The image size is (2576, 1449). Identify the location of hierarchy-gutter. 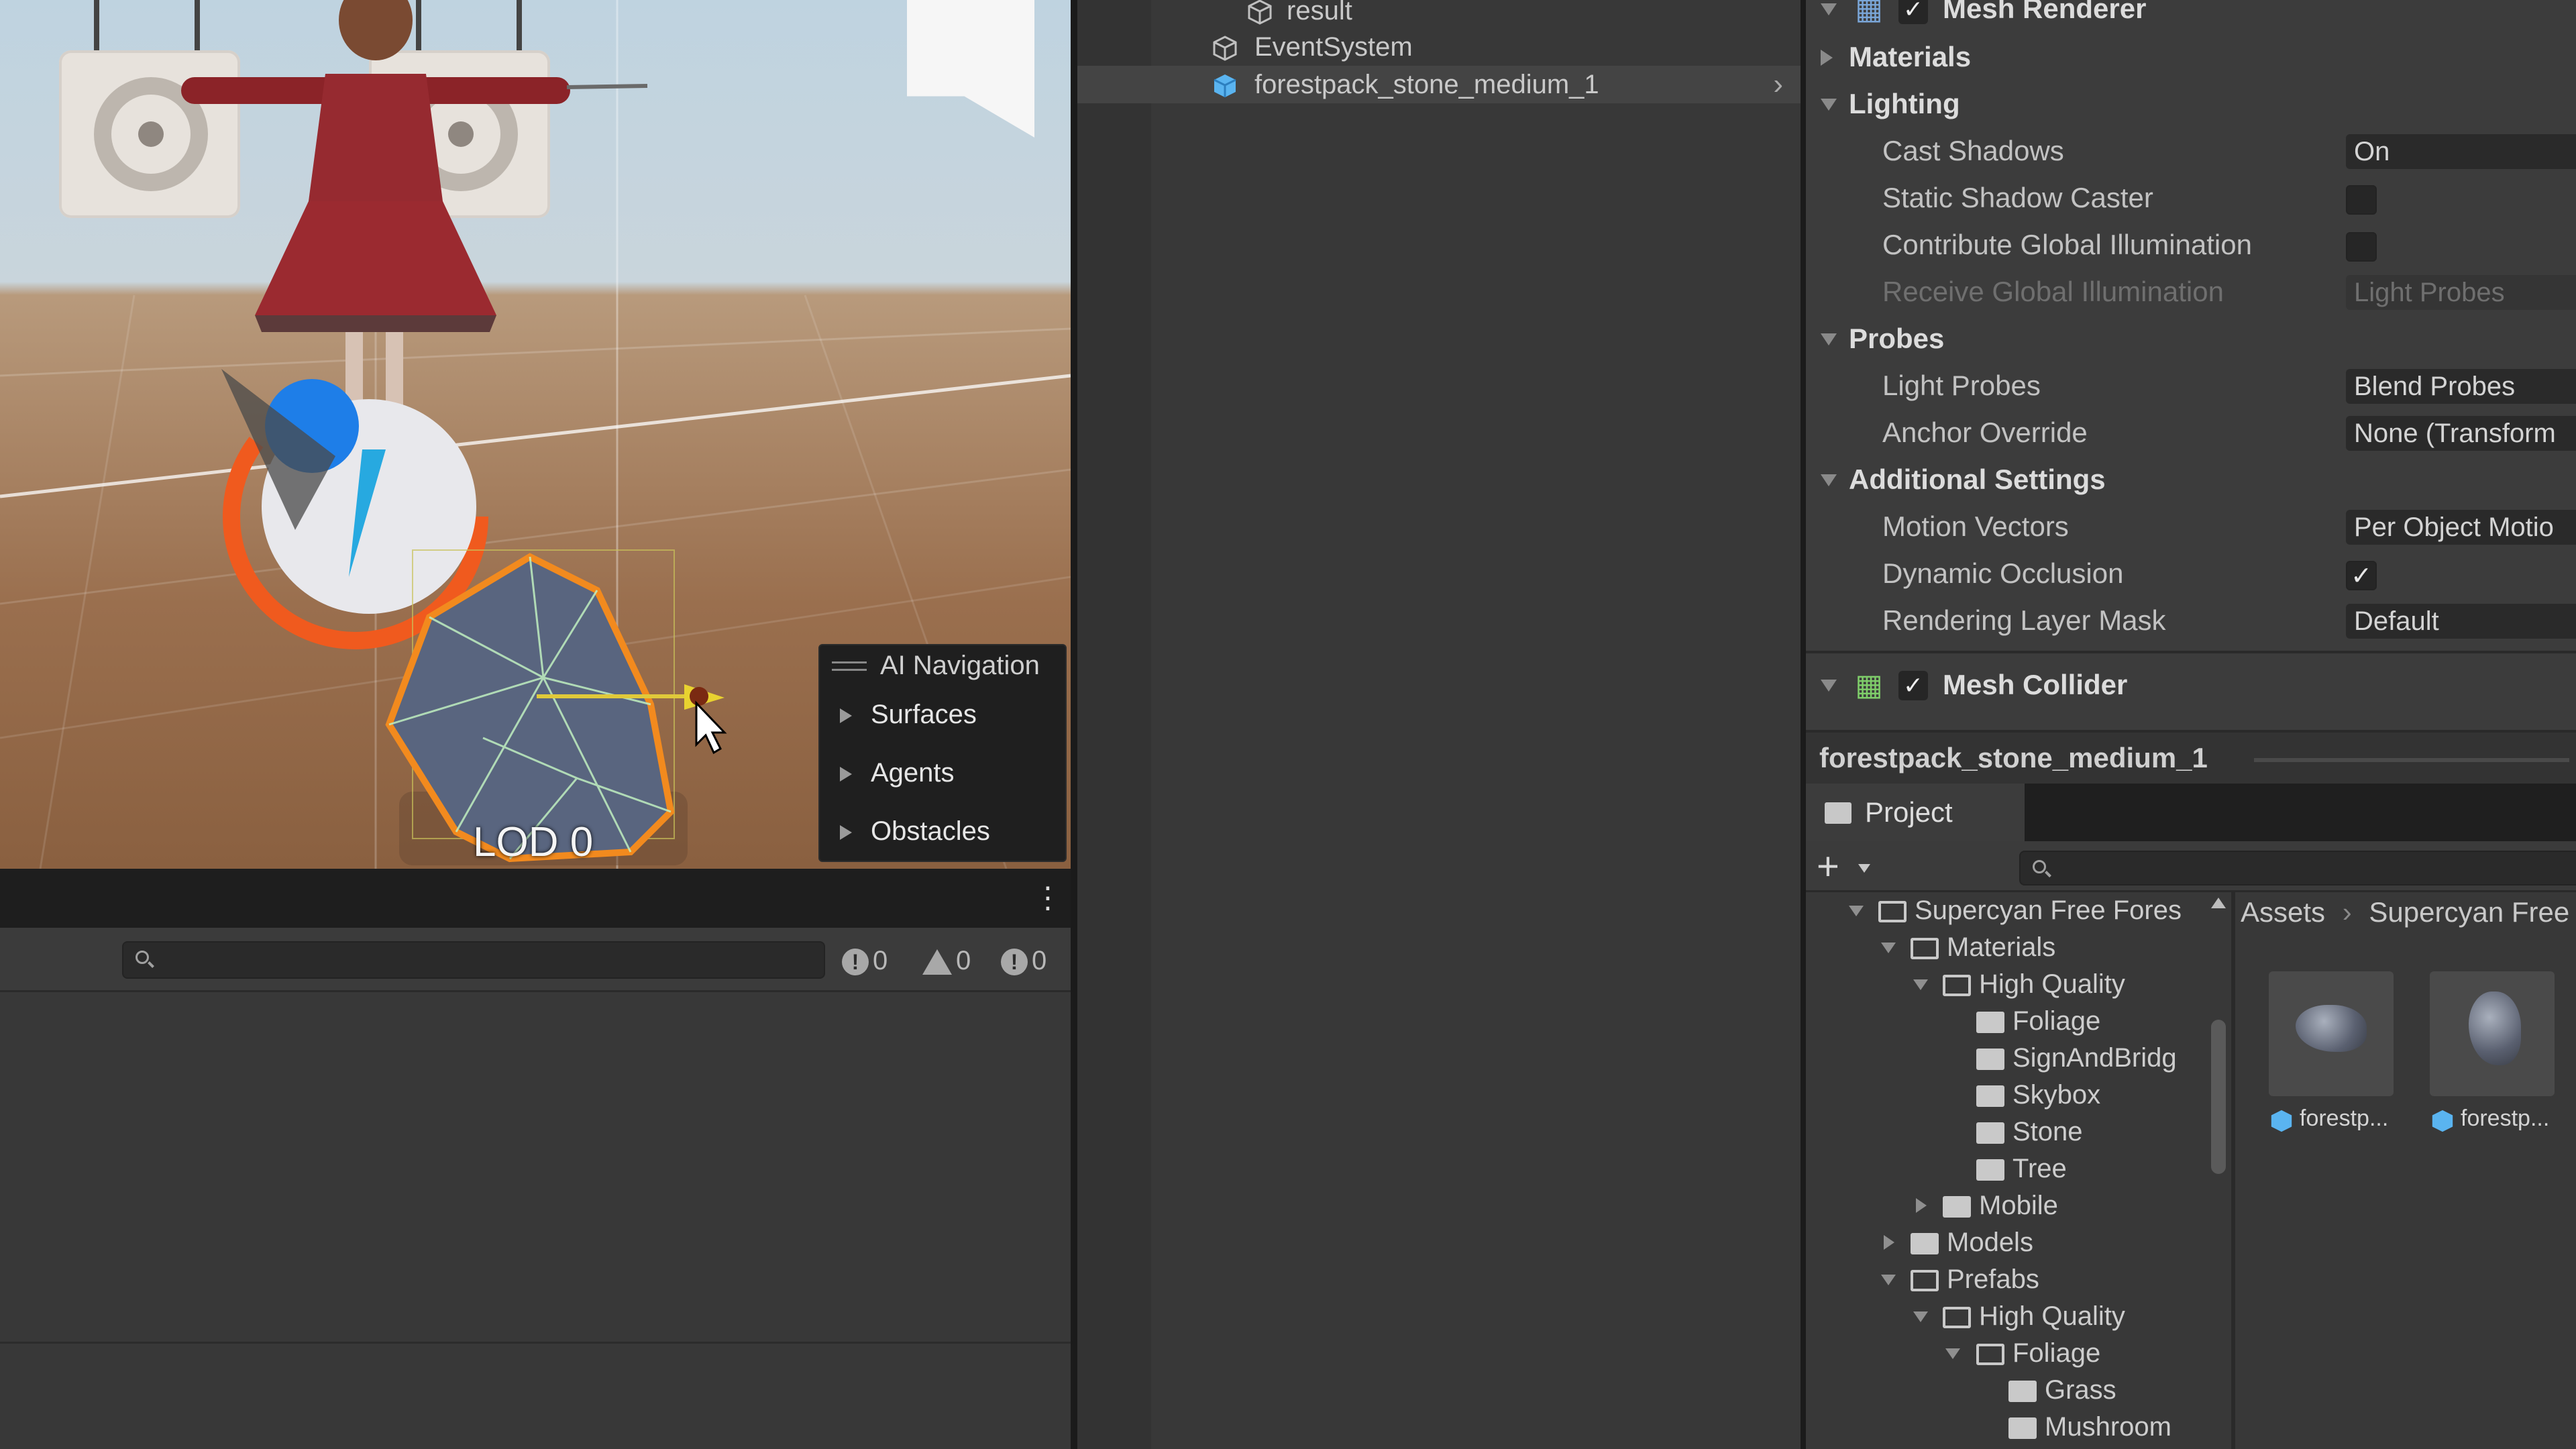
(1114, 724).